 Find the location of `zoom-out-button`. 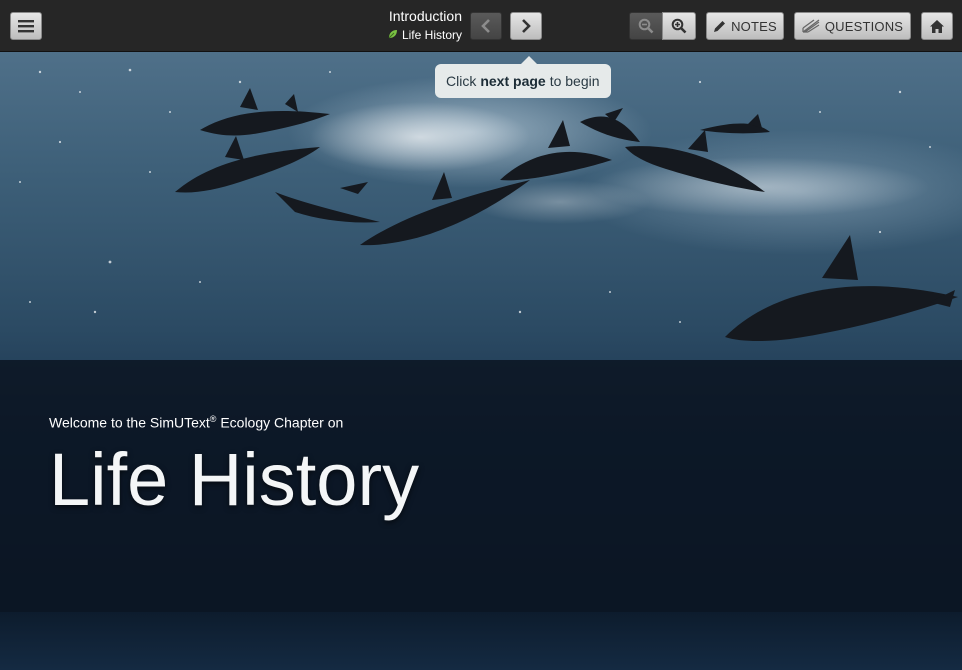

zoom-out-button is located at coordinates (646, 26).